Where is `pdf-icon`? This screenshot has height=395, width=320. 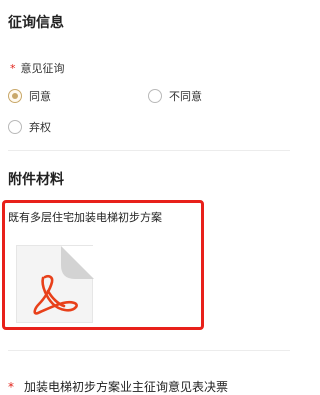 pdf-icon is located at coordinates (63, 280).